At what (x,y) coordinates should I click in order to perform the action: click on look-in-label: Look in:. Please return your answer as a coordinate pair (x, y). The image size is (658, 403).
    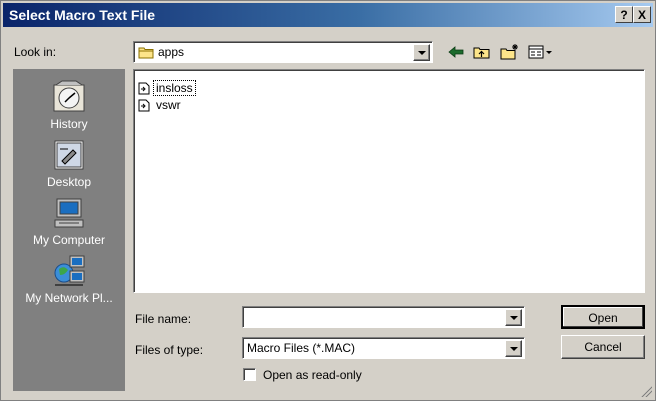
    Looking at the image, I should click on (35, 52).